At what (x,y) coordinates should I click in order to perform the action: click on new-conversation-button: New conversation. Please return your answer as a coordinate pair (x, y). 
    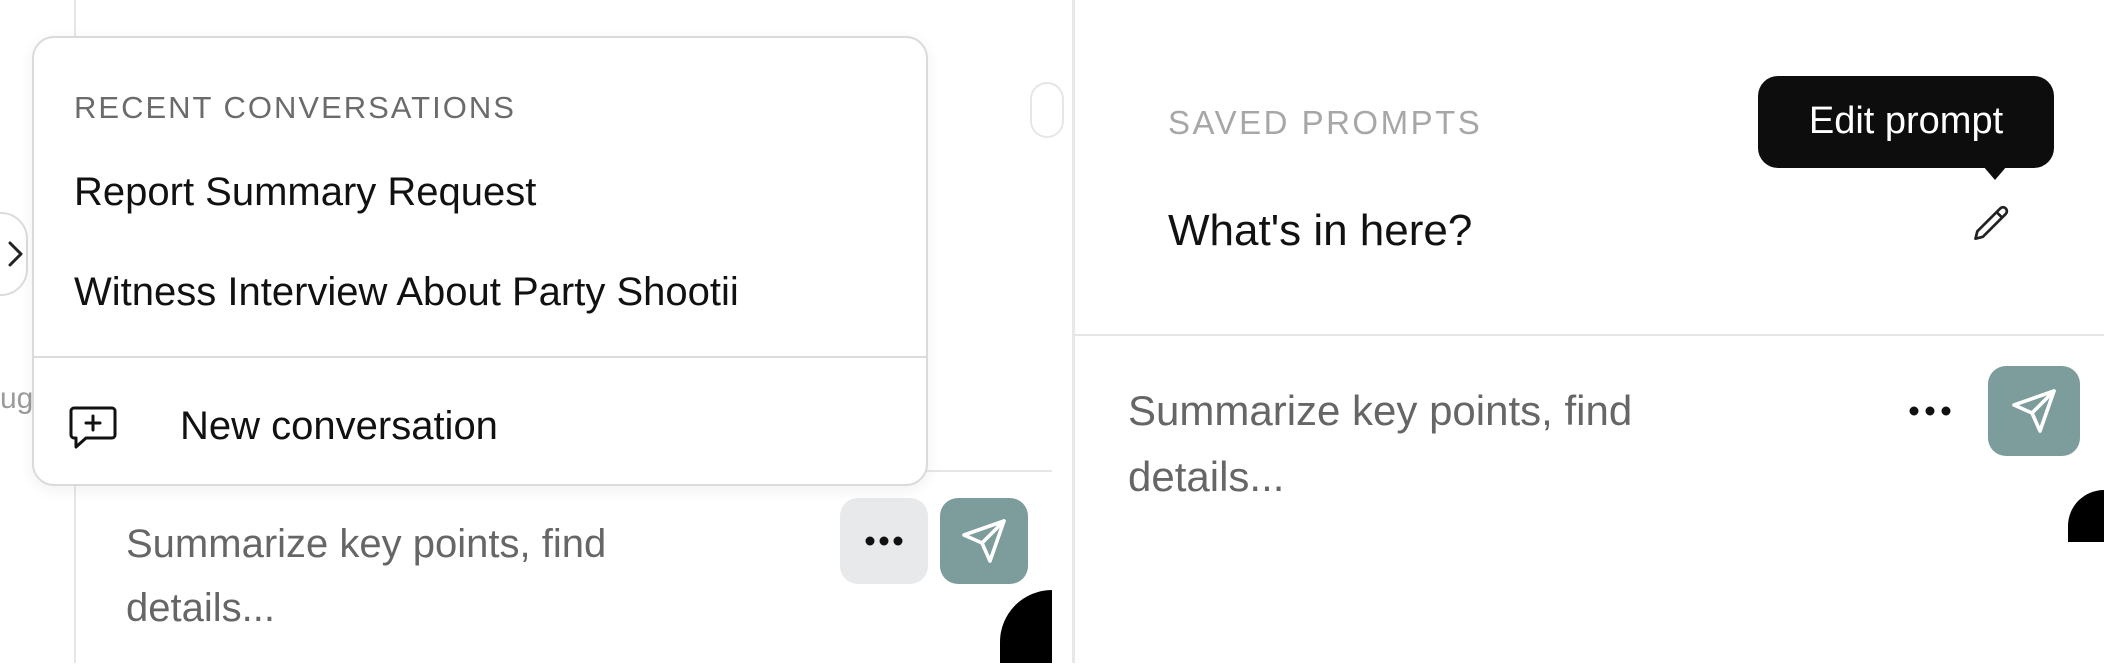
    Looking at the image, I should click on (318, 428).